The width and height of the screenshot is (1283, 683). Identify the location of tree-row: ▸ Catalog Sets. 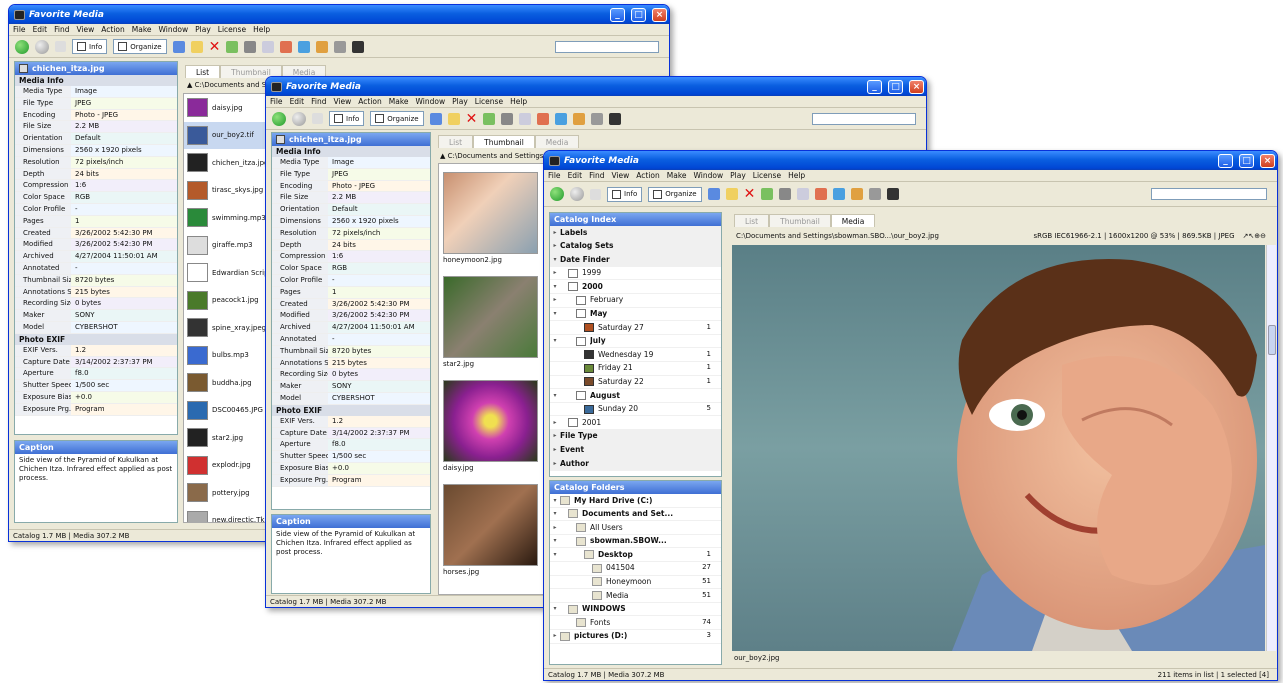
(635, 246).